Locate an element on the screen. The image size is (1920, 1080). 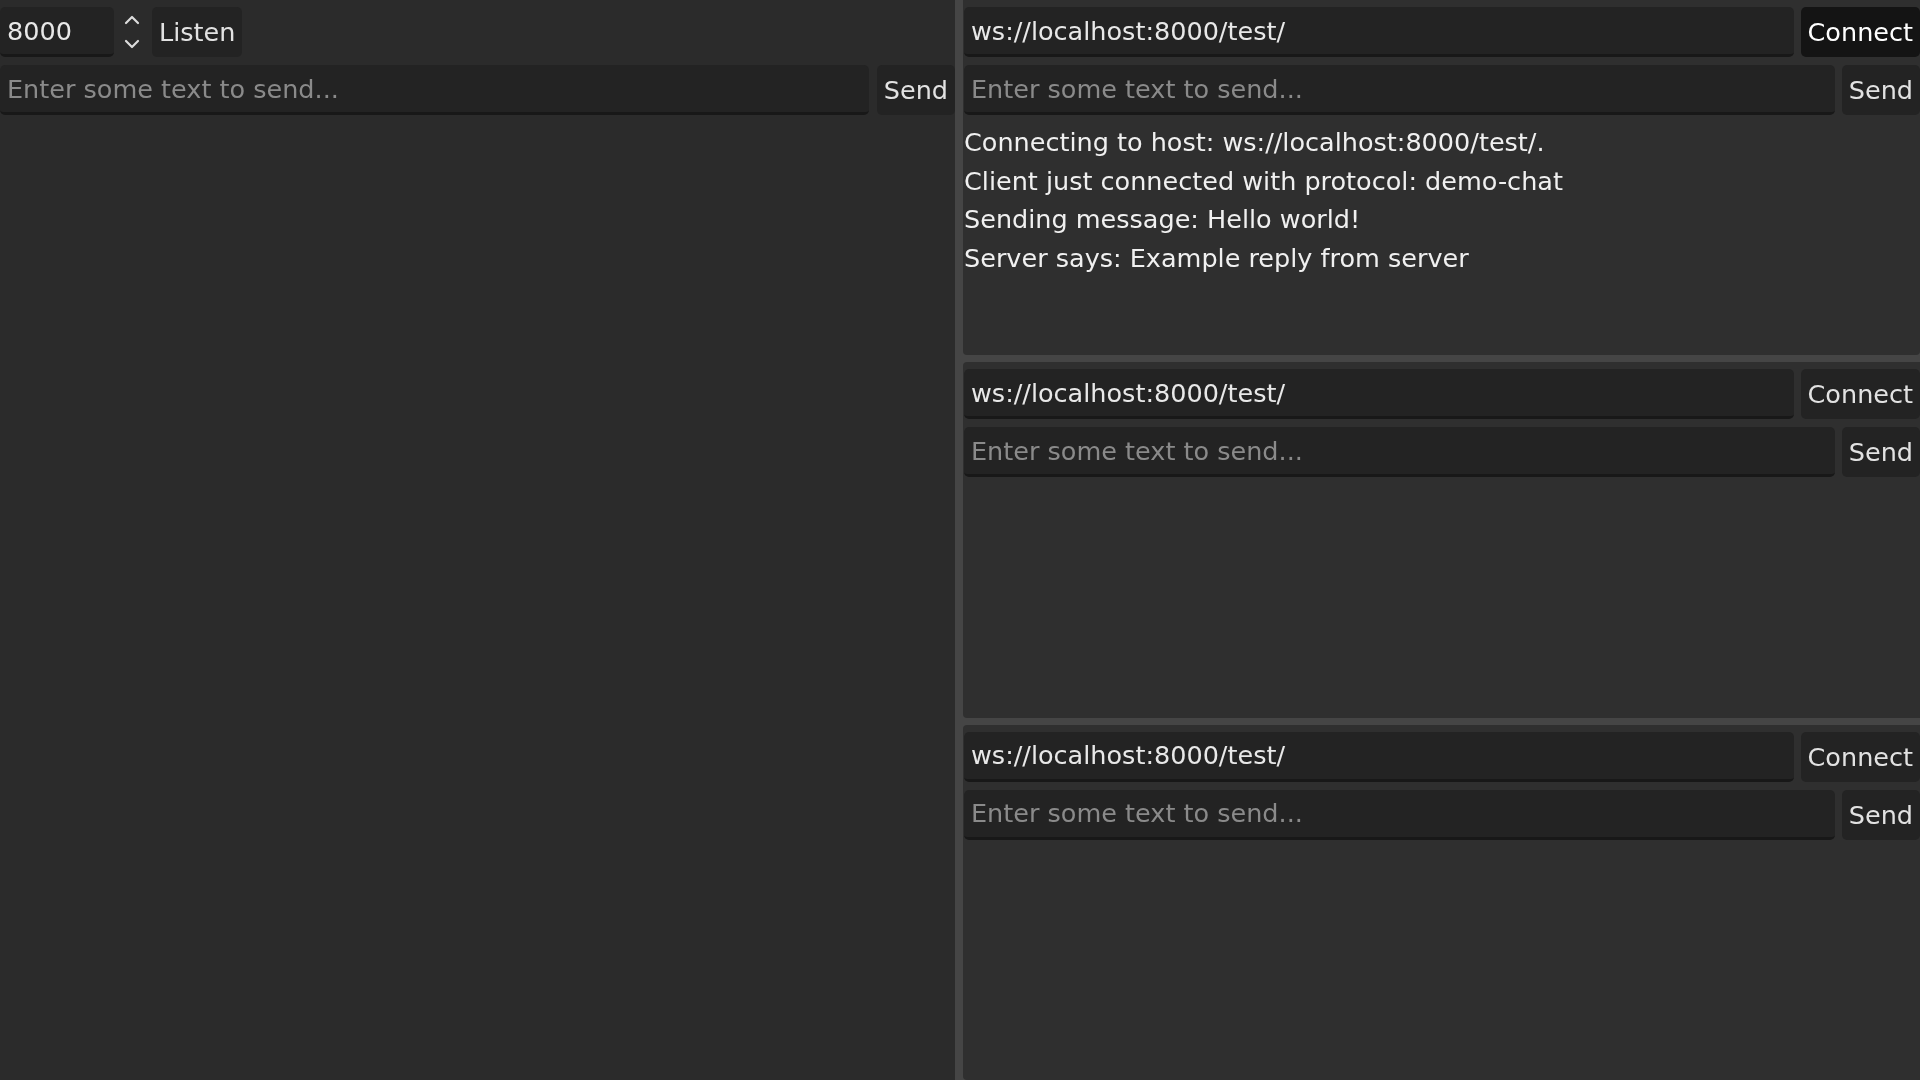
chevron-down-icon is located at coordinates (132, 44).